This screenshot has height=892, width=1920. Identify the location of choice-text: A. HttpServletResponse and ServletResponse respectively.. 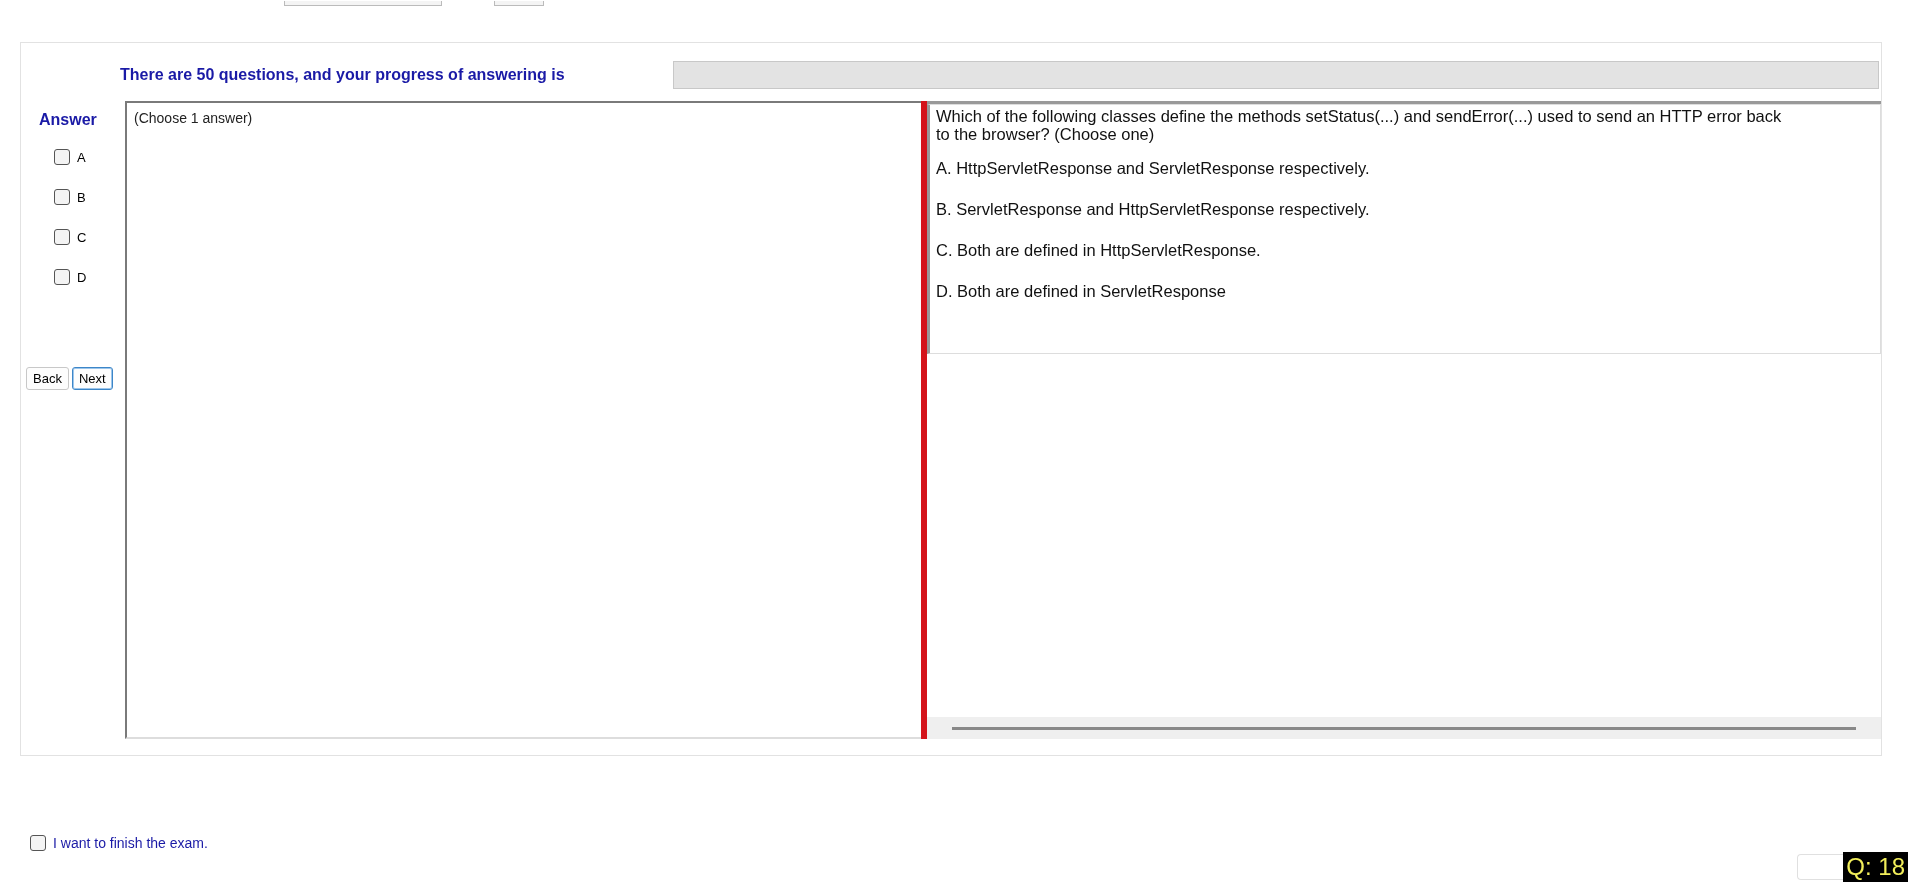
(1153, 168).